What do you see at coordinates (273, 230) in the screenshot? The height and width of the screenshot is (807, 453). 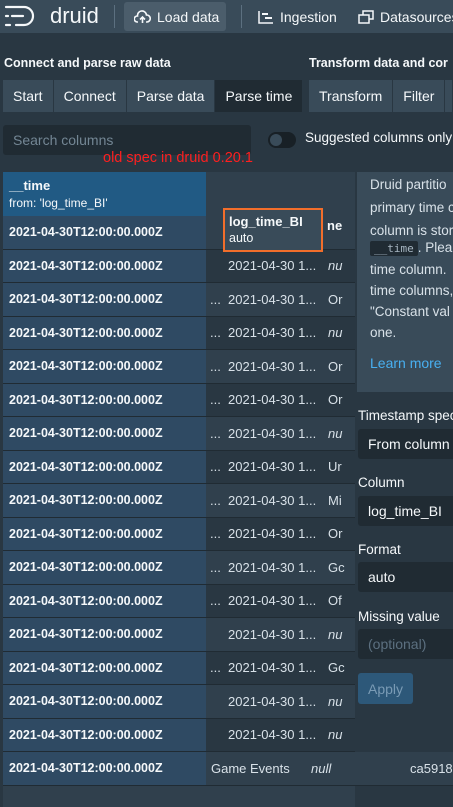 I see `log-time-column-header: log_time_BI auto` at bounding box center [273, 230].